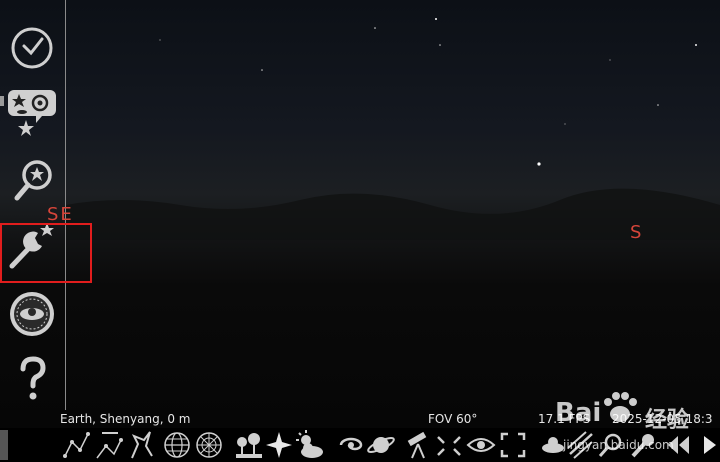  I want to click on deep-sky-objects-button, so click(351, 445).